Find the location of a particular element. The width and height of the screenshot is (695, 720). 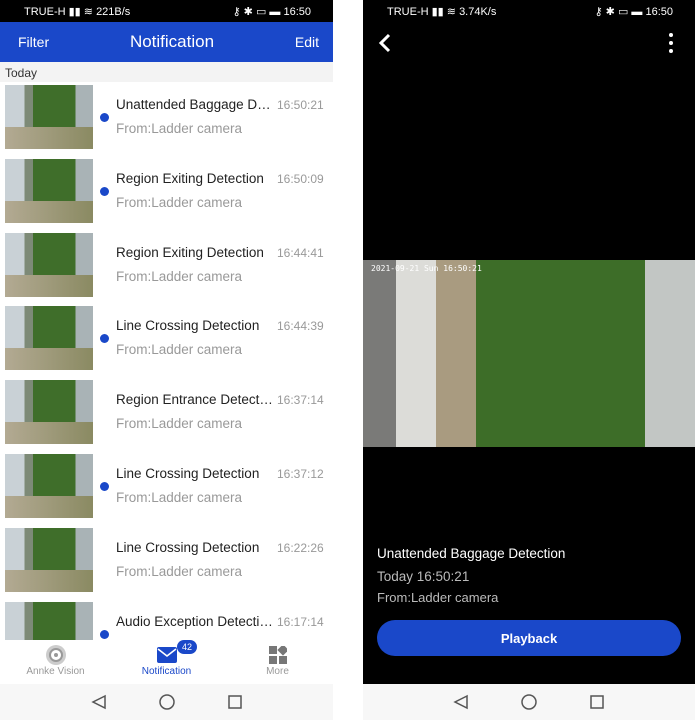

status-bar: TRUE-H ▮▮ ≋ 221B/s ⚷ ✱ ▭ ▬ 16:50 is located at coordinates (166, 11).